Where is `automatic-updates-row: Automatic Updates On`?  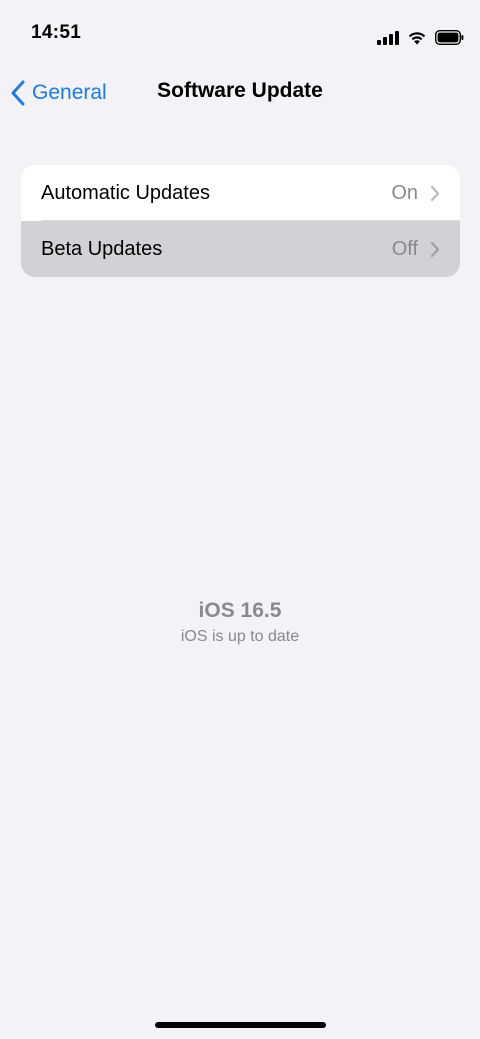 automatic-updates-row: Automatic Updates On is located at coordinates (240, 193).